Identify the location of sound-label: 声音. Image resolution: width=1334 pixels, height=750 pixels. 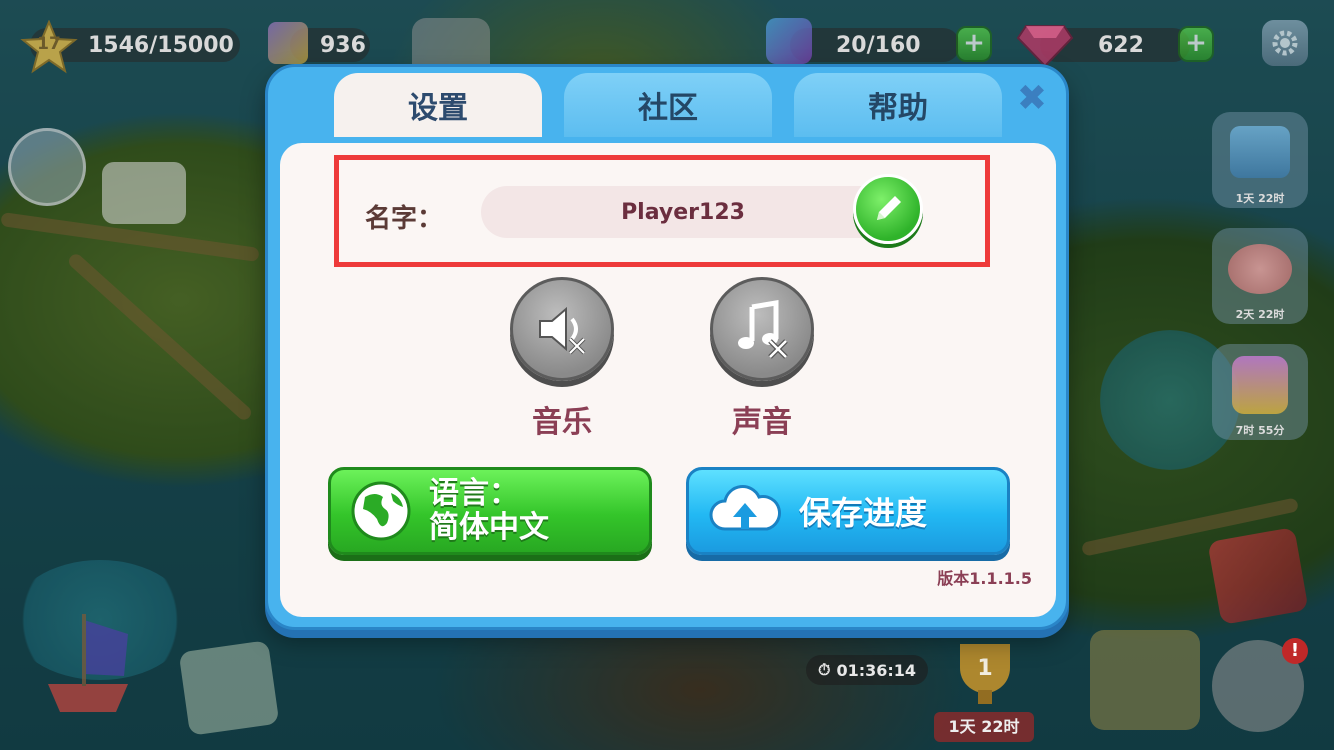
(762, 422).